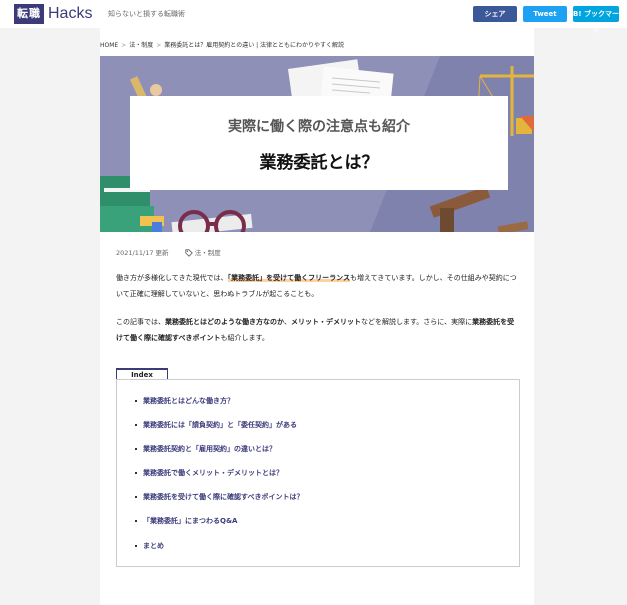 The width and height of the screenshot is (627, 605). I want to click on toc-item-label: 業務委託には「請負契約」と「委任契約」がある, so click(220, 425).